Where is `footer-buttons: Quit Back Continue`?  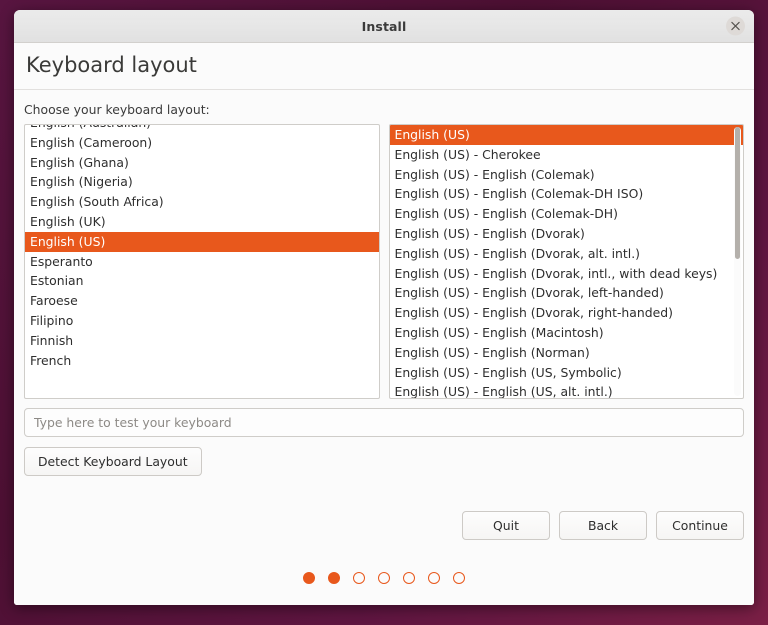
footer-buttons: Quit Back Continue is located at coordinates (603, 525).